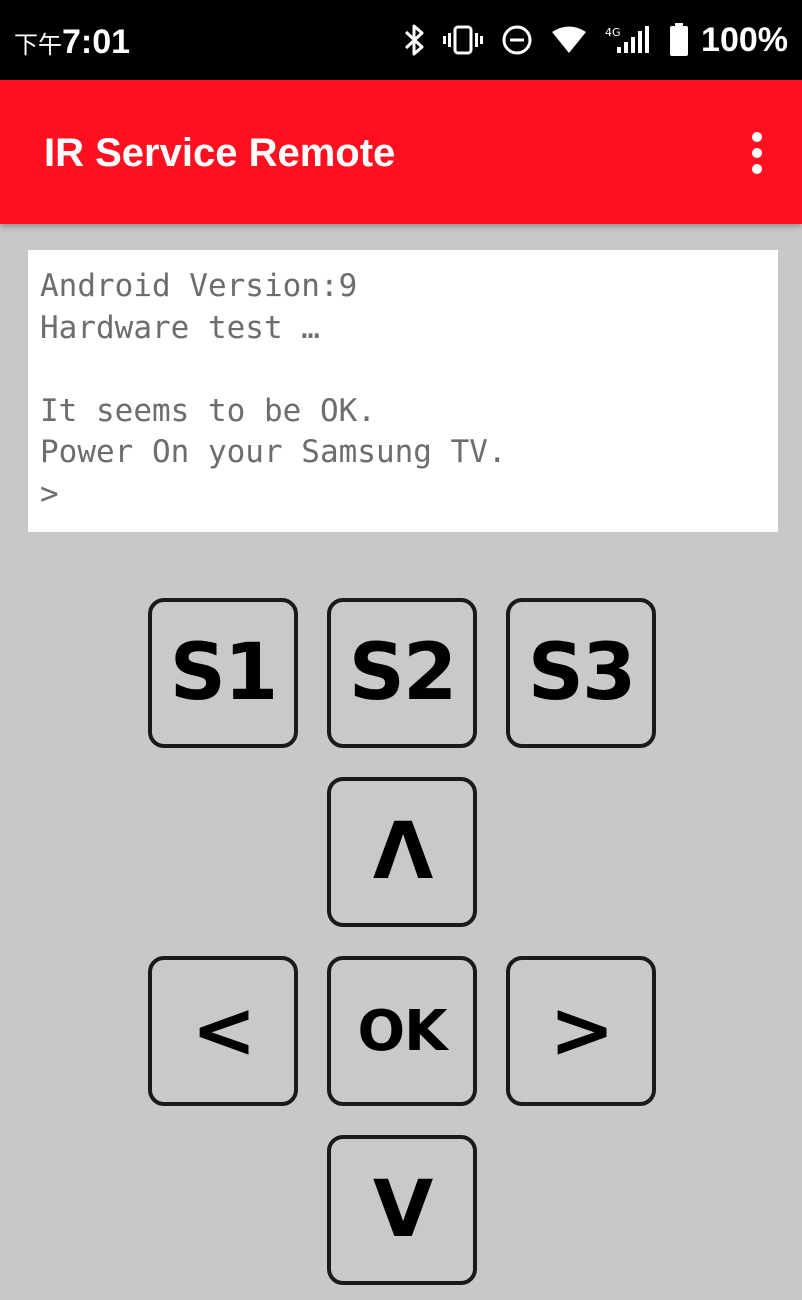 Image resolution: width=802 pixels, height=1300 pixels. I want to click on up-button: Λ, so click(402, 852).